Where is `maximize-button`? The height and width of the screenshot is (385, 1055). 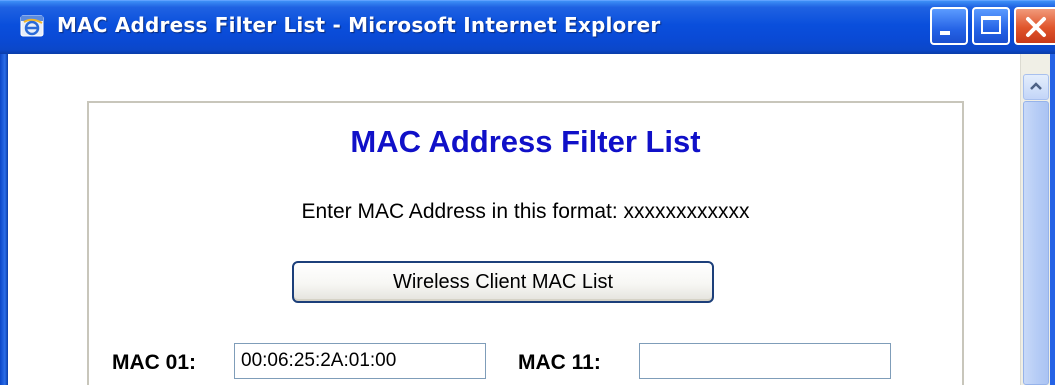
maximize-button is located at coordinates (991, 26).